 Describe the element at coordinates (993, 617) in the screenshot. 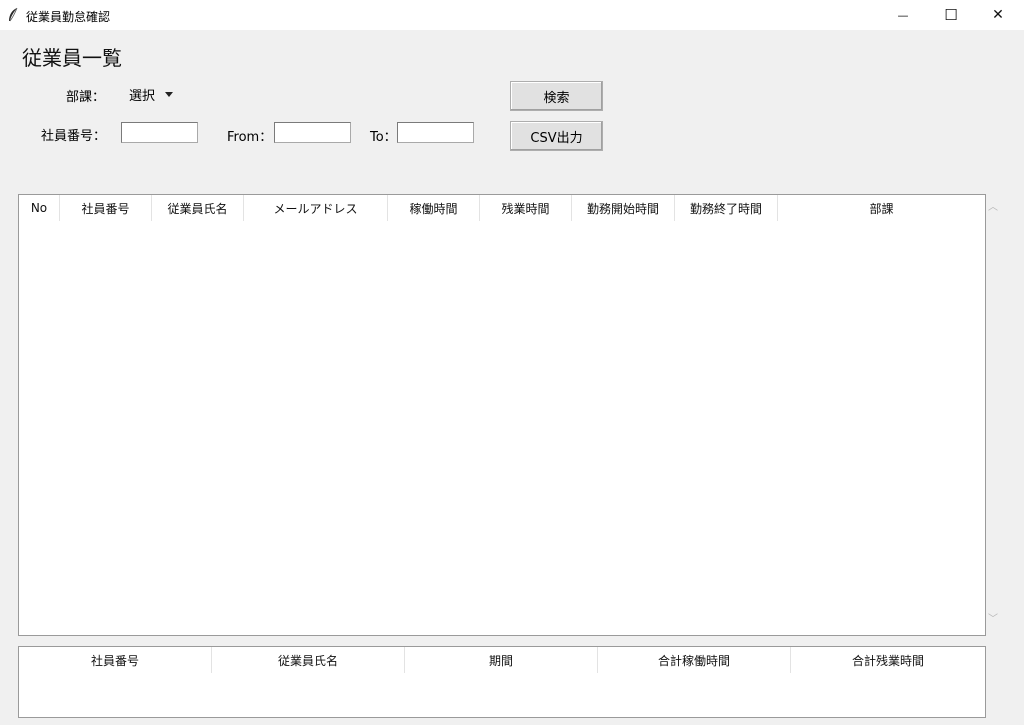

I see `scroll-down-icon: ﹀` at that location.